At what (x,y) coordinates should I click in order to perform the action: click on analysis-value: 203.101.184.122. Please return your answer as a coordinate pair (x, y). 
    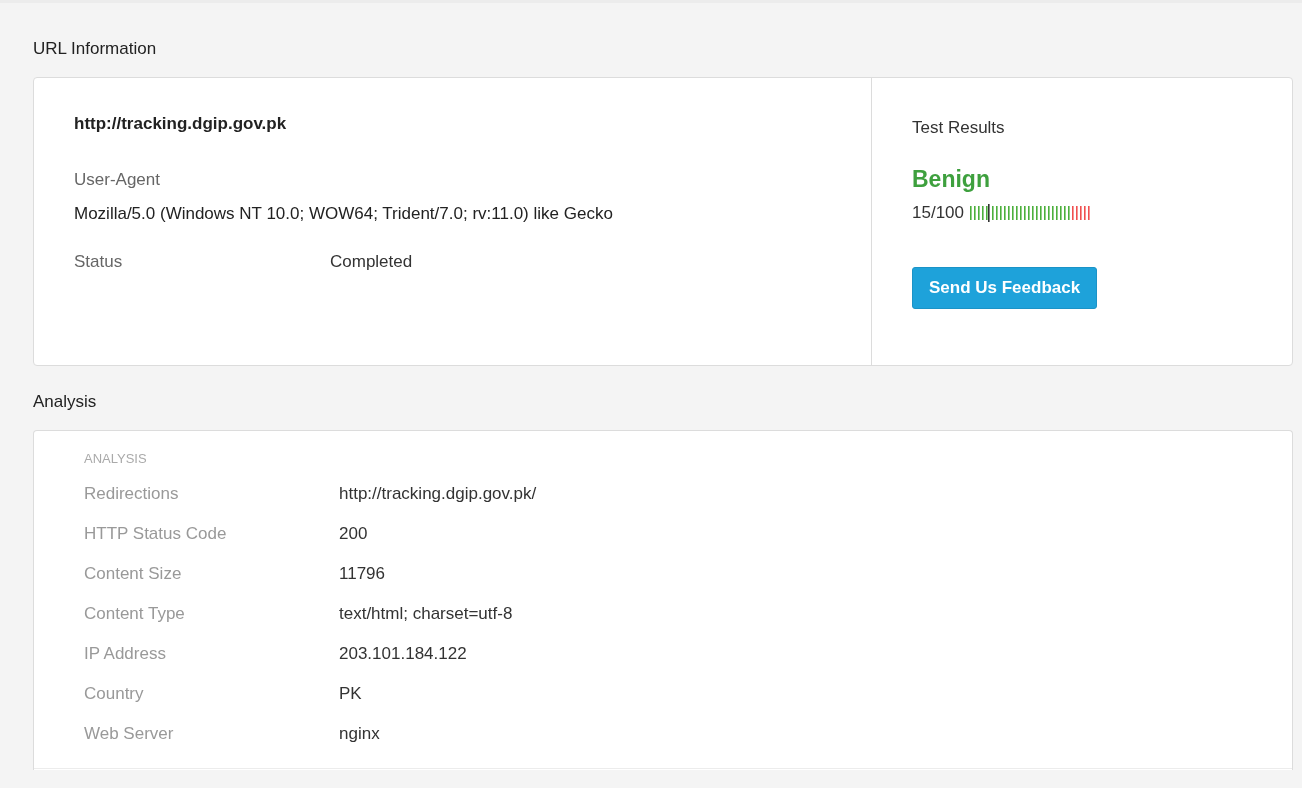
    Looking at the image, I should click on (403, 654).